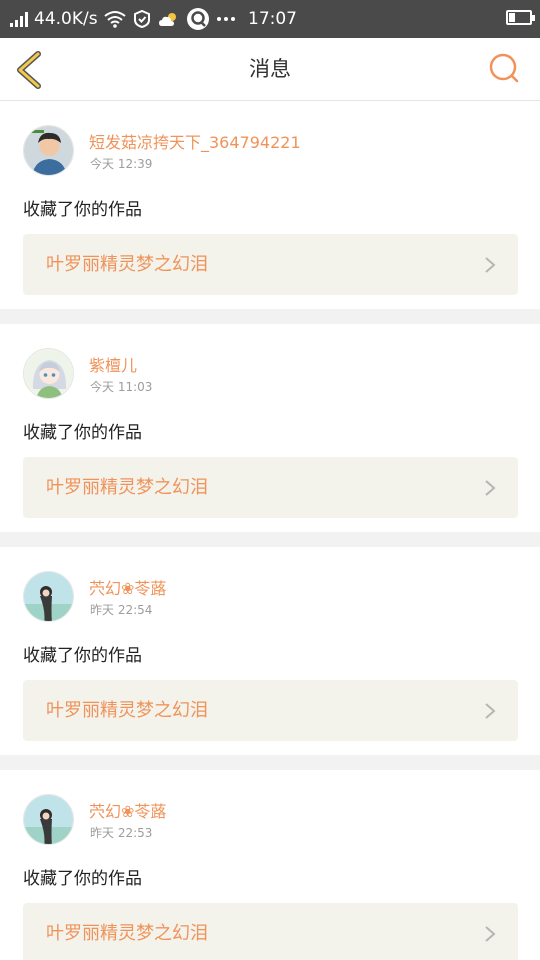 Image resolution: width=540 pixels, height=960 pixels. What do you see at coordinates (114, 19) in the screenshot?
I see `wifi-icon` at bounding box center [114, 19].